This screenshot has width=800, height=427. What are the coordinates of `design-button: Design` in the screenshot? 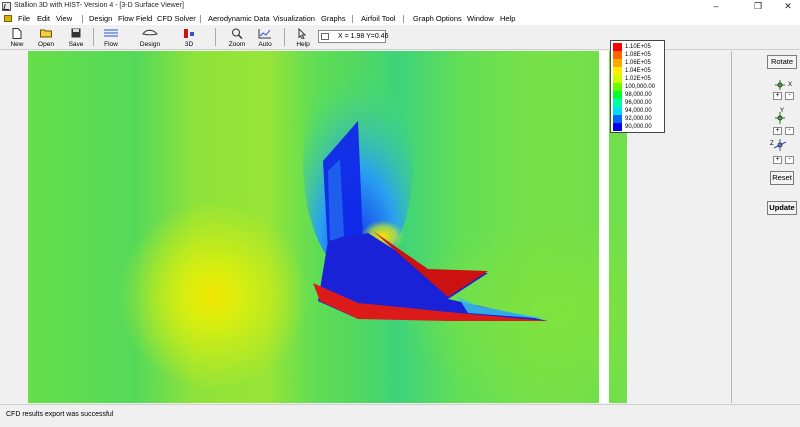 It's located at (150, 38).